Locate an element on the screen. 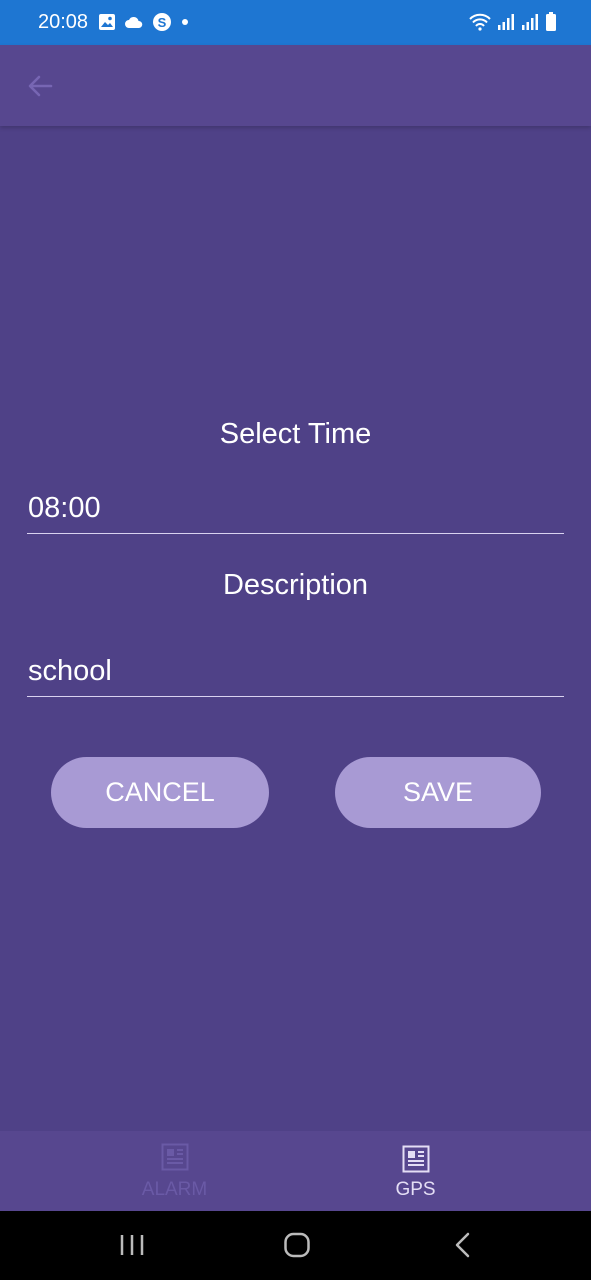  nav-item-gps: GPS is located at coordinates (415, 1171).